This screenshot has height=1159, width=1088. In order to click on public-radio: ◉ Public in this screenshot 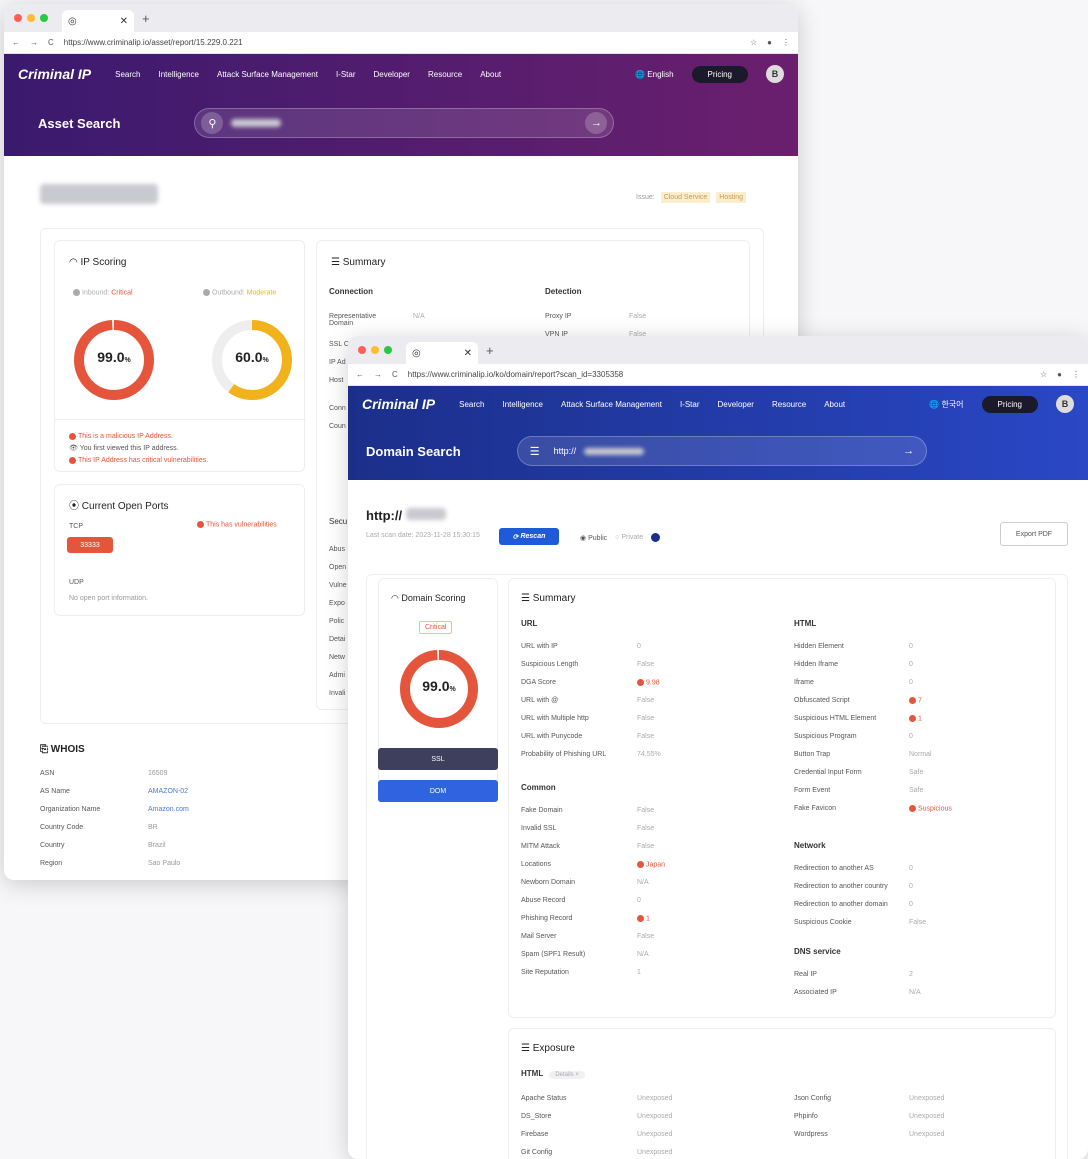, I will do `click(593, 538)`.